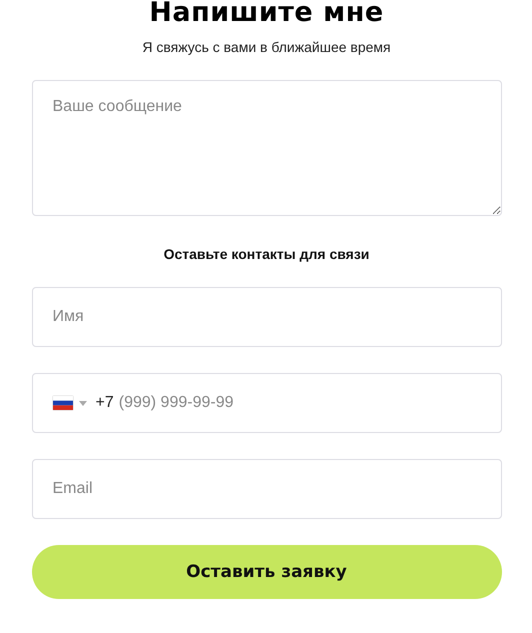 This screenshot has width=532, height=633. What do you see at coordinates (266, 254) in the screenshot?
I see `contacts-heading: Оставьте контакты для связи` at bounding box center [266, 254].